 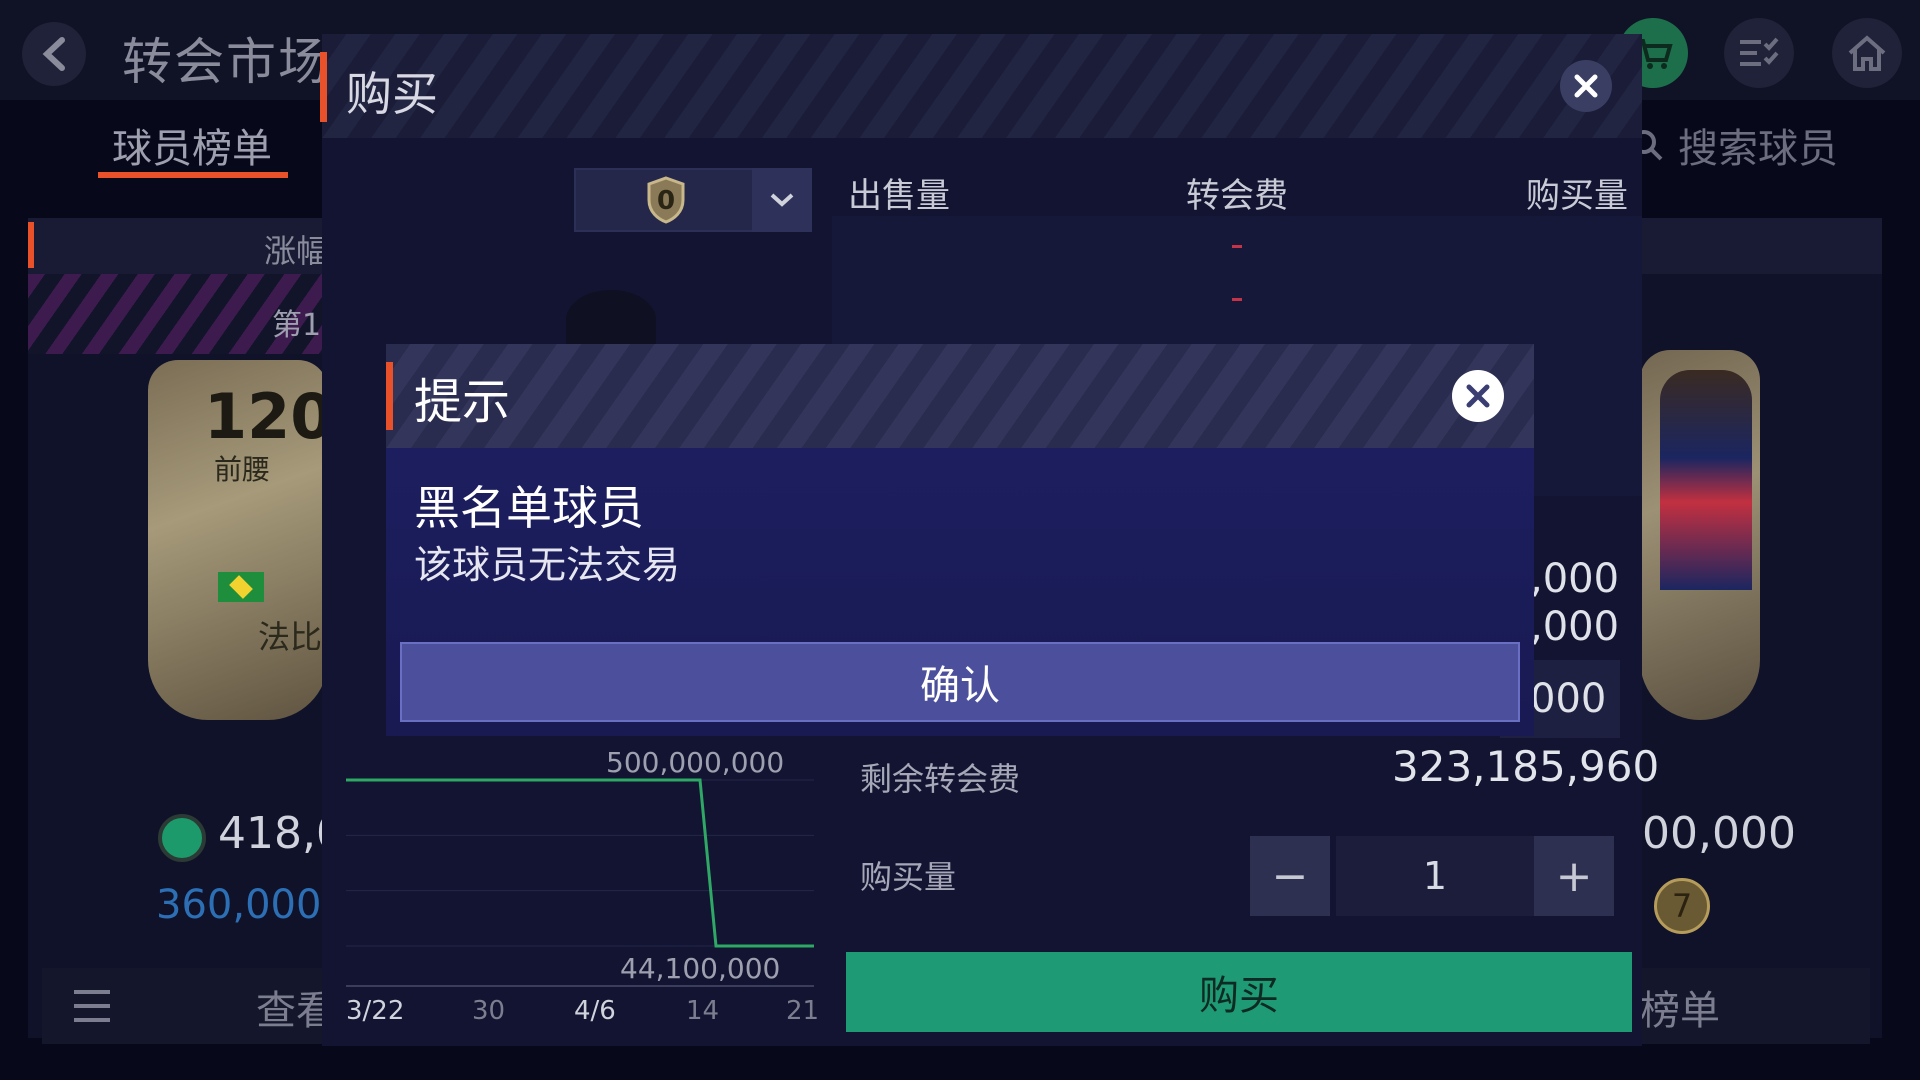 What do you see at coordinates (392, 94) in the screenshot?
I see `buy-dialog-title: 购买` at bounding box center [392, 94].